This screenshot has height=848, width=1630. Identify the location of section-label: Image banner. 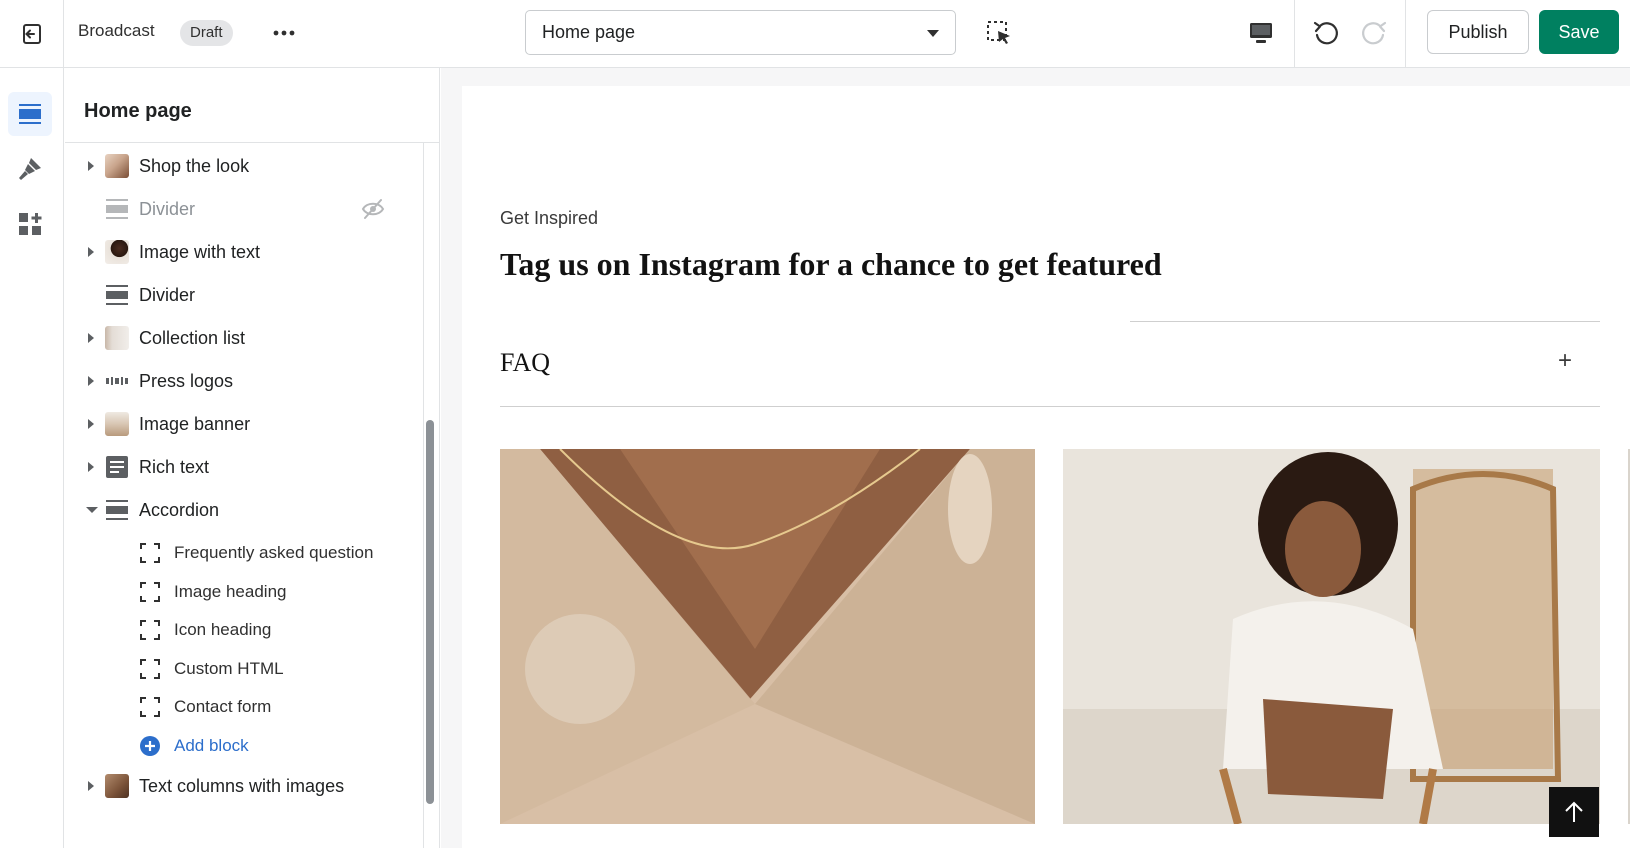
(195, 424).